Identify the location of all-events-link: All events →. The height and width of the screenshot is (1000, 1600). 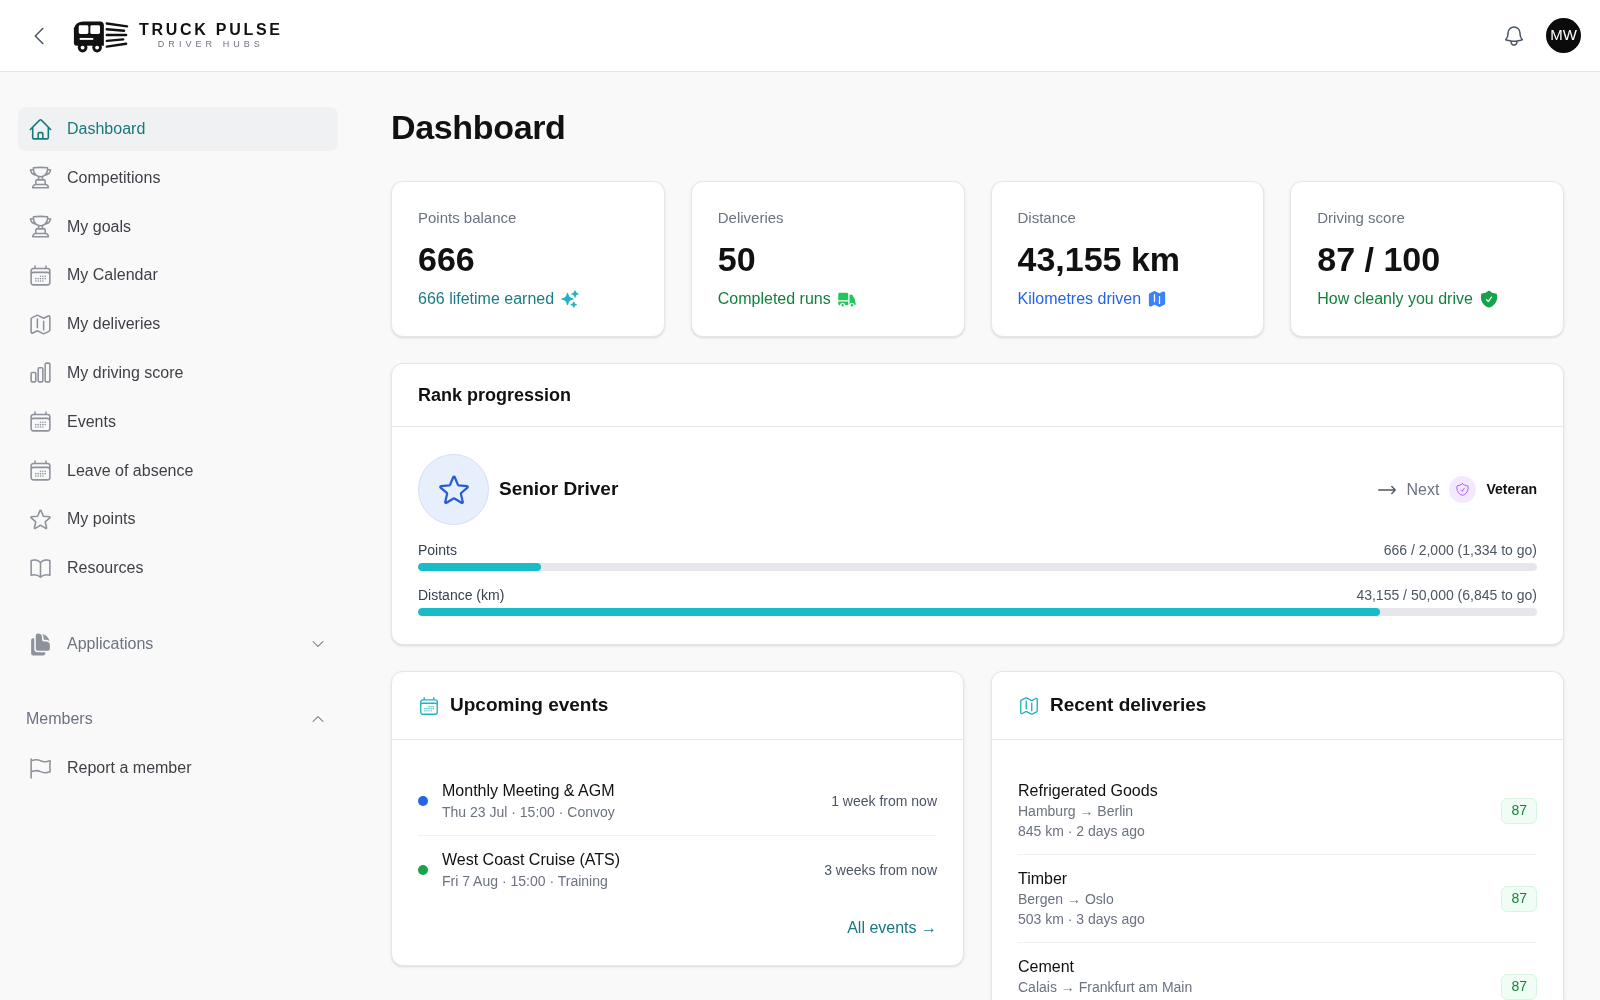
(892, 928).